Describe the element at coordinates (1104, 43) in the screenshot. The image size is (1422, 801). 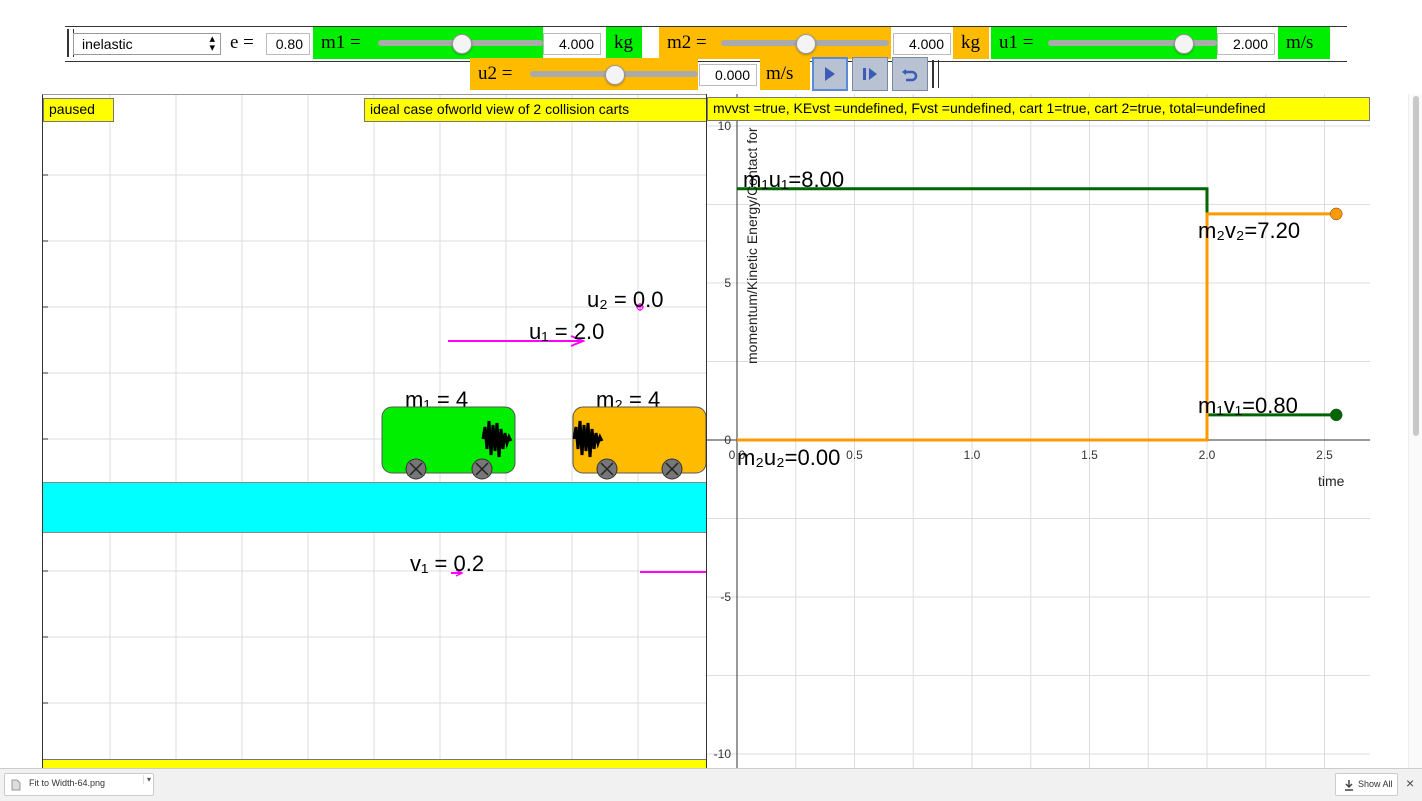
I see `u1-control: u1 =` at that location.